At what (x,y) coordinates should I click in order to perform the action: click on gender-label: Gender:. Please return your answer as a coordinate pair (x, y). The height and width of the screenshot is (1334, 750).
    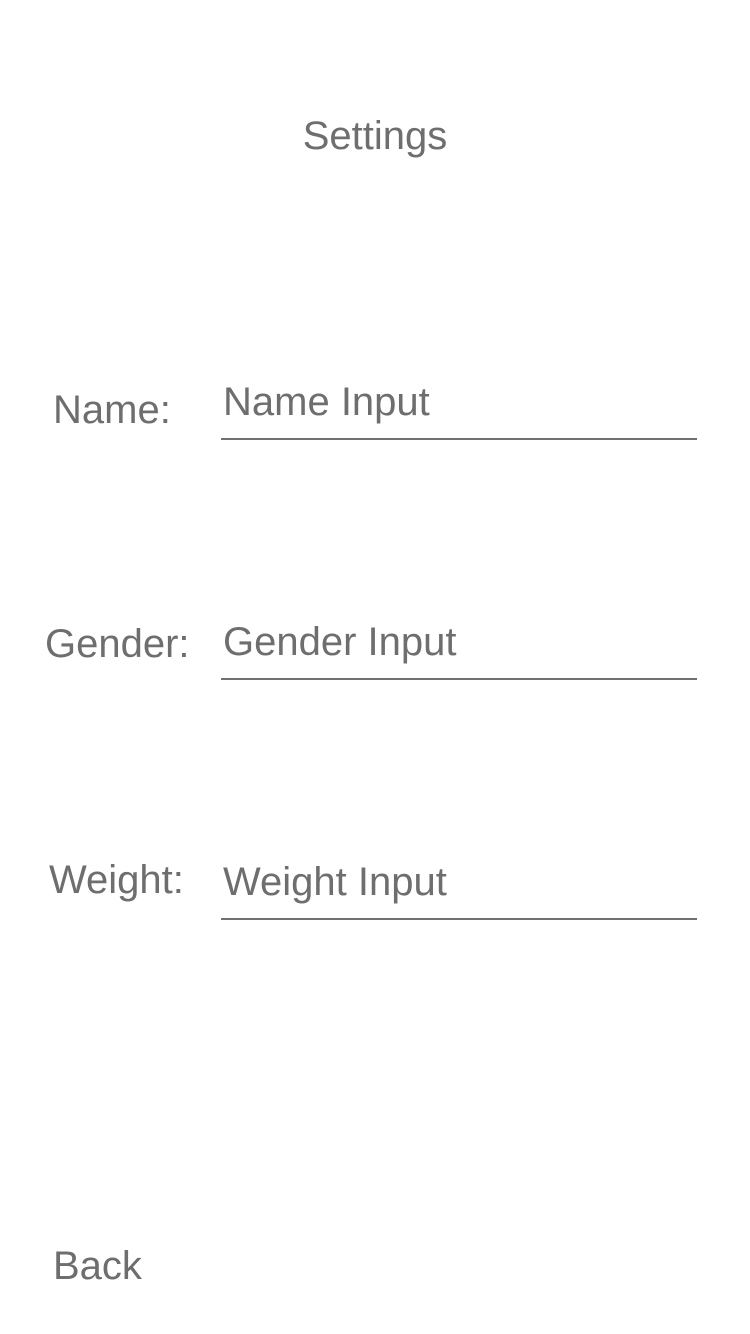
    Looking at the image, I should click on (117, 644).